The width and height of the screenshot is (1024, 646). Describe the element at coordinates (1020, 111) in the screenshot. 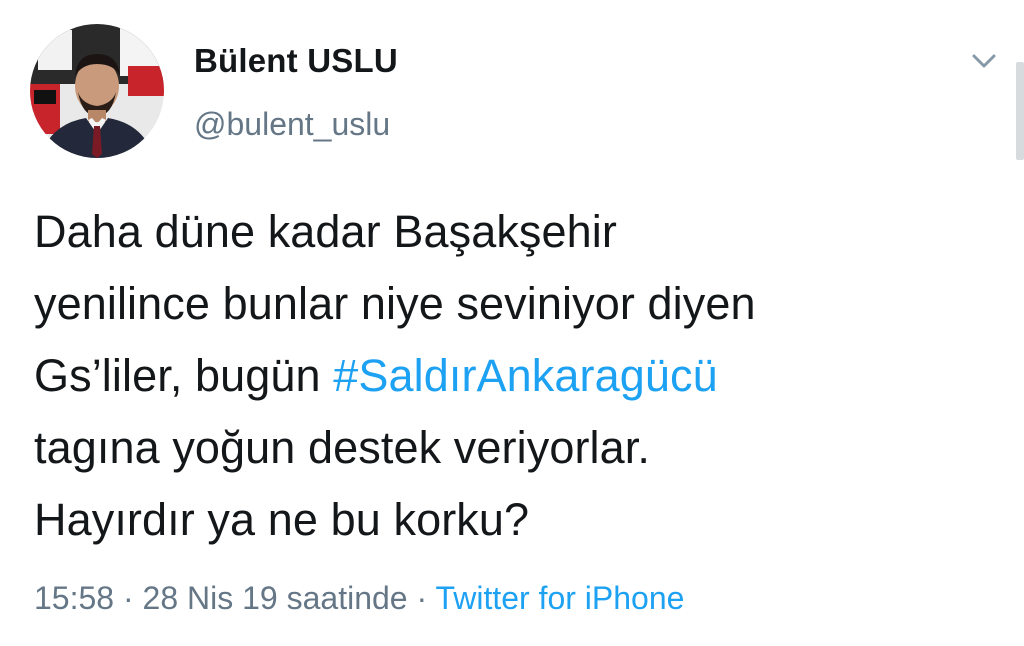

I see `scrollbar` at that location.